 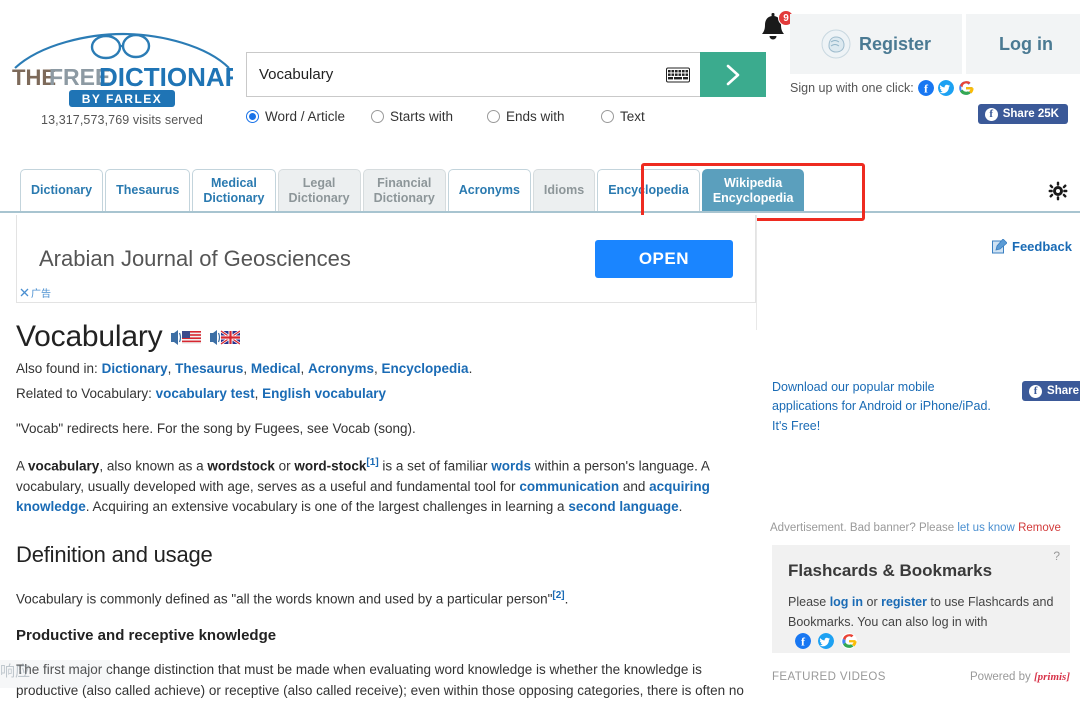 I want to click on ad-close-label: 广告, so click(x=41, y=294).